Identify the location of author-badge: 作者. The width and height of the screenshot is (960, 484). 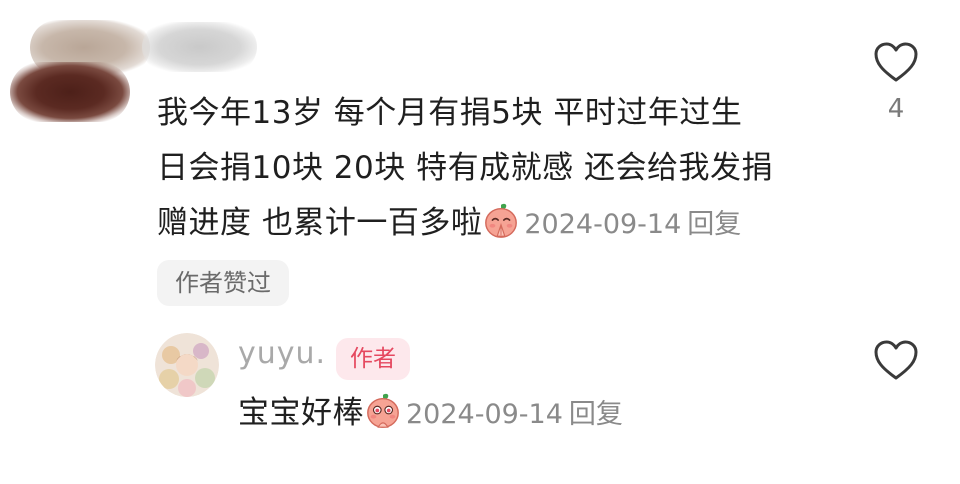
(373, 359).